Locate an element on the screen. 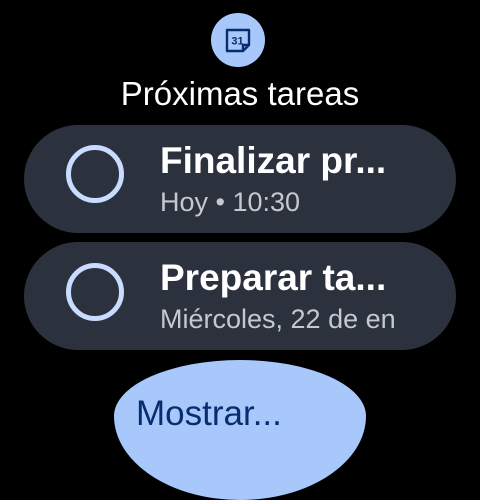  calendar-glyph: 31 is located at coordinates (238, 40).